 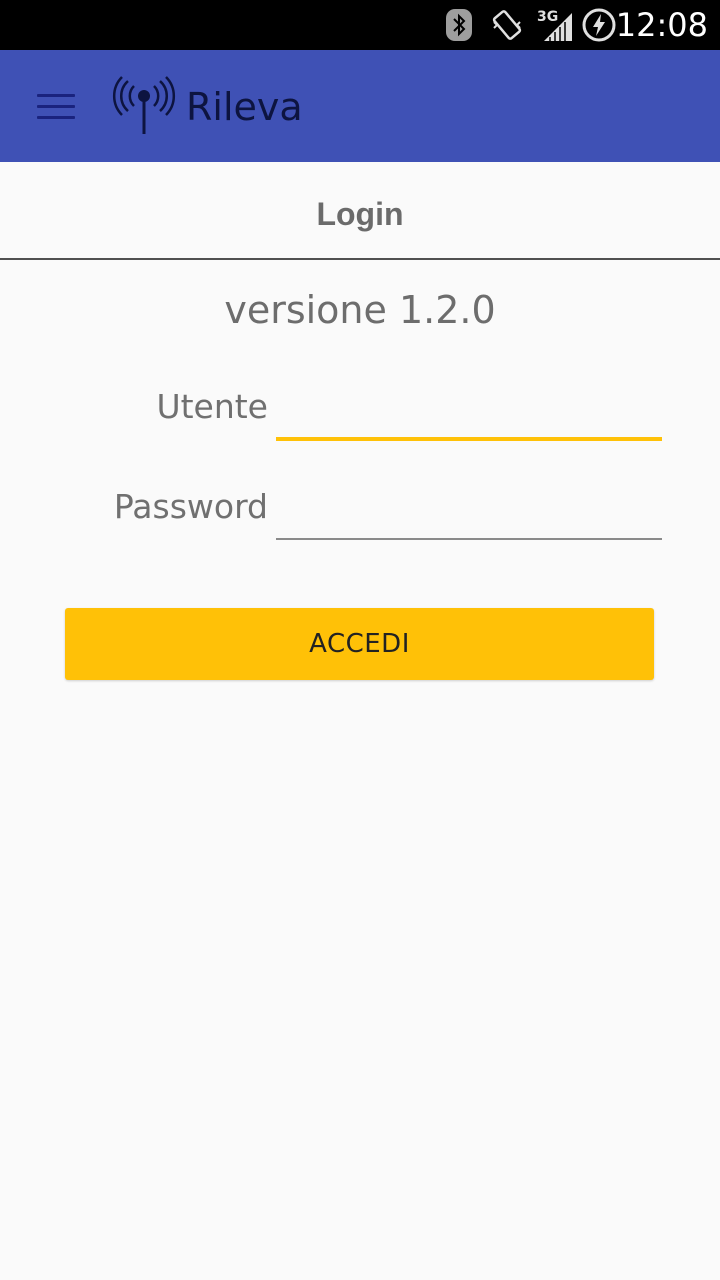 What do you see at coordinates (469, 508) in the screenshot?
I see `password-input` at bounding box center [469, 508].